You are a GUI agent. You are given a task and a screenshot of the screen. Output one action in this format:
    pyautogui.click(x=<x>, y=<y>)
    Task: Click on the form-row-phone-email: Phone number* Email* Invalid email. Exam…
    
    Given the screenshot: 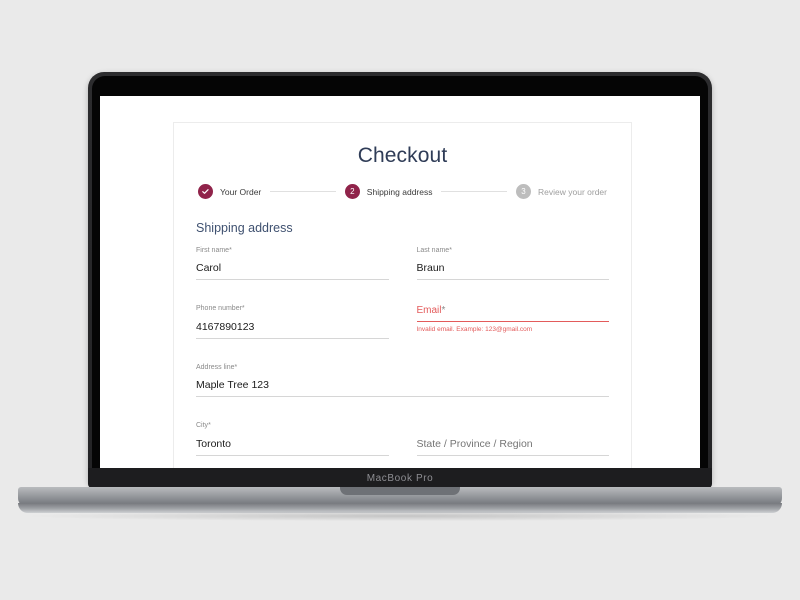 What is the action you would take?
    pyautogui.click(x=402, y=322)
    